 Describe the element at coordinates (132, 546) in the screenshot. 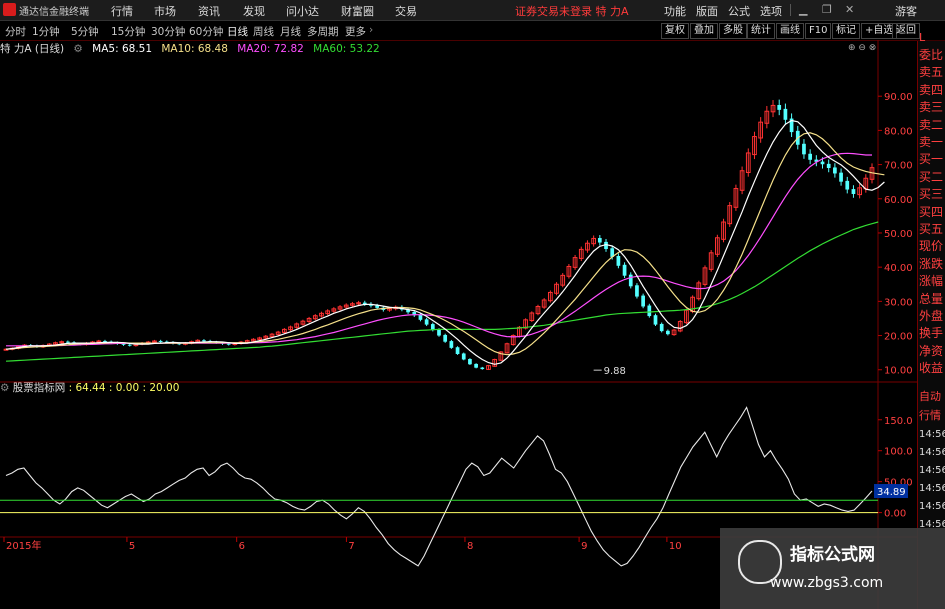

I see `x-tick-label: 5` at that location.